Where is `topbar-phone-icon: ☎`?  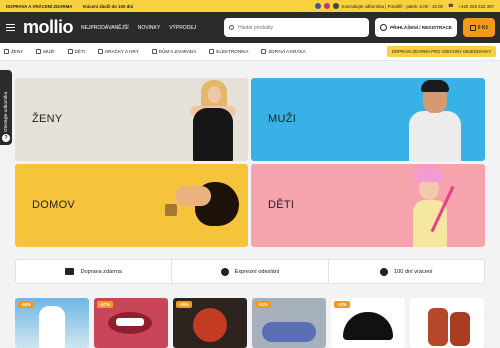 topbar-phone-icon: ☎ is located at coordinates (450, 5).